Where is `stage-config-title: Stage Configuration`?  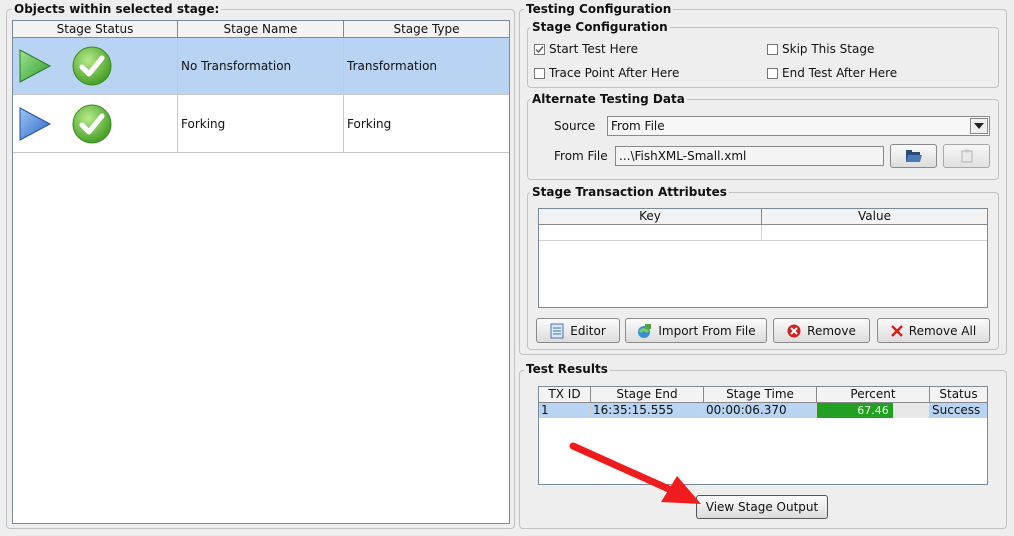
stage-config-title: Stage Configuration is located at coordinates (600, 27).